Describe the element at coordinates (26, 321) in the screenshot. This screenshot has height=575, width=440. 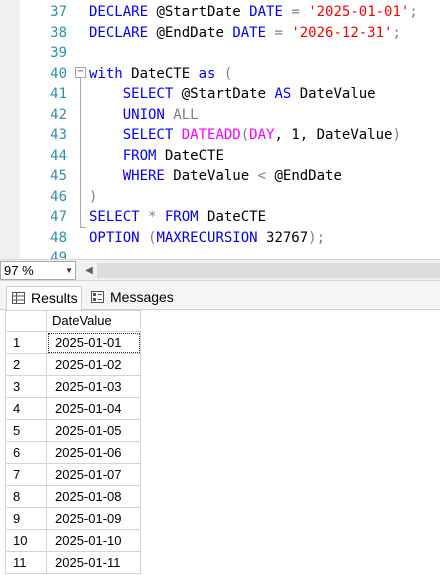
I see `grid-corner` at that location.